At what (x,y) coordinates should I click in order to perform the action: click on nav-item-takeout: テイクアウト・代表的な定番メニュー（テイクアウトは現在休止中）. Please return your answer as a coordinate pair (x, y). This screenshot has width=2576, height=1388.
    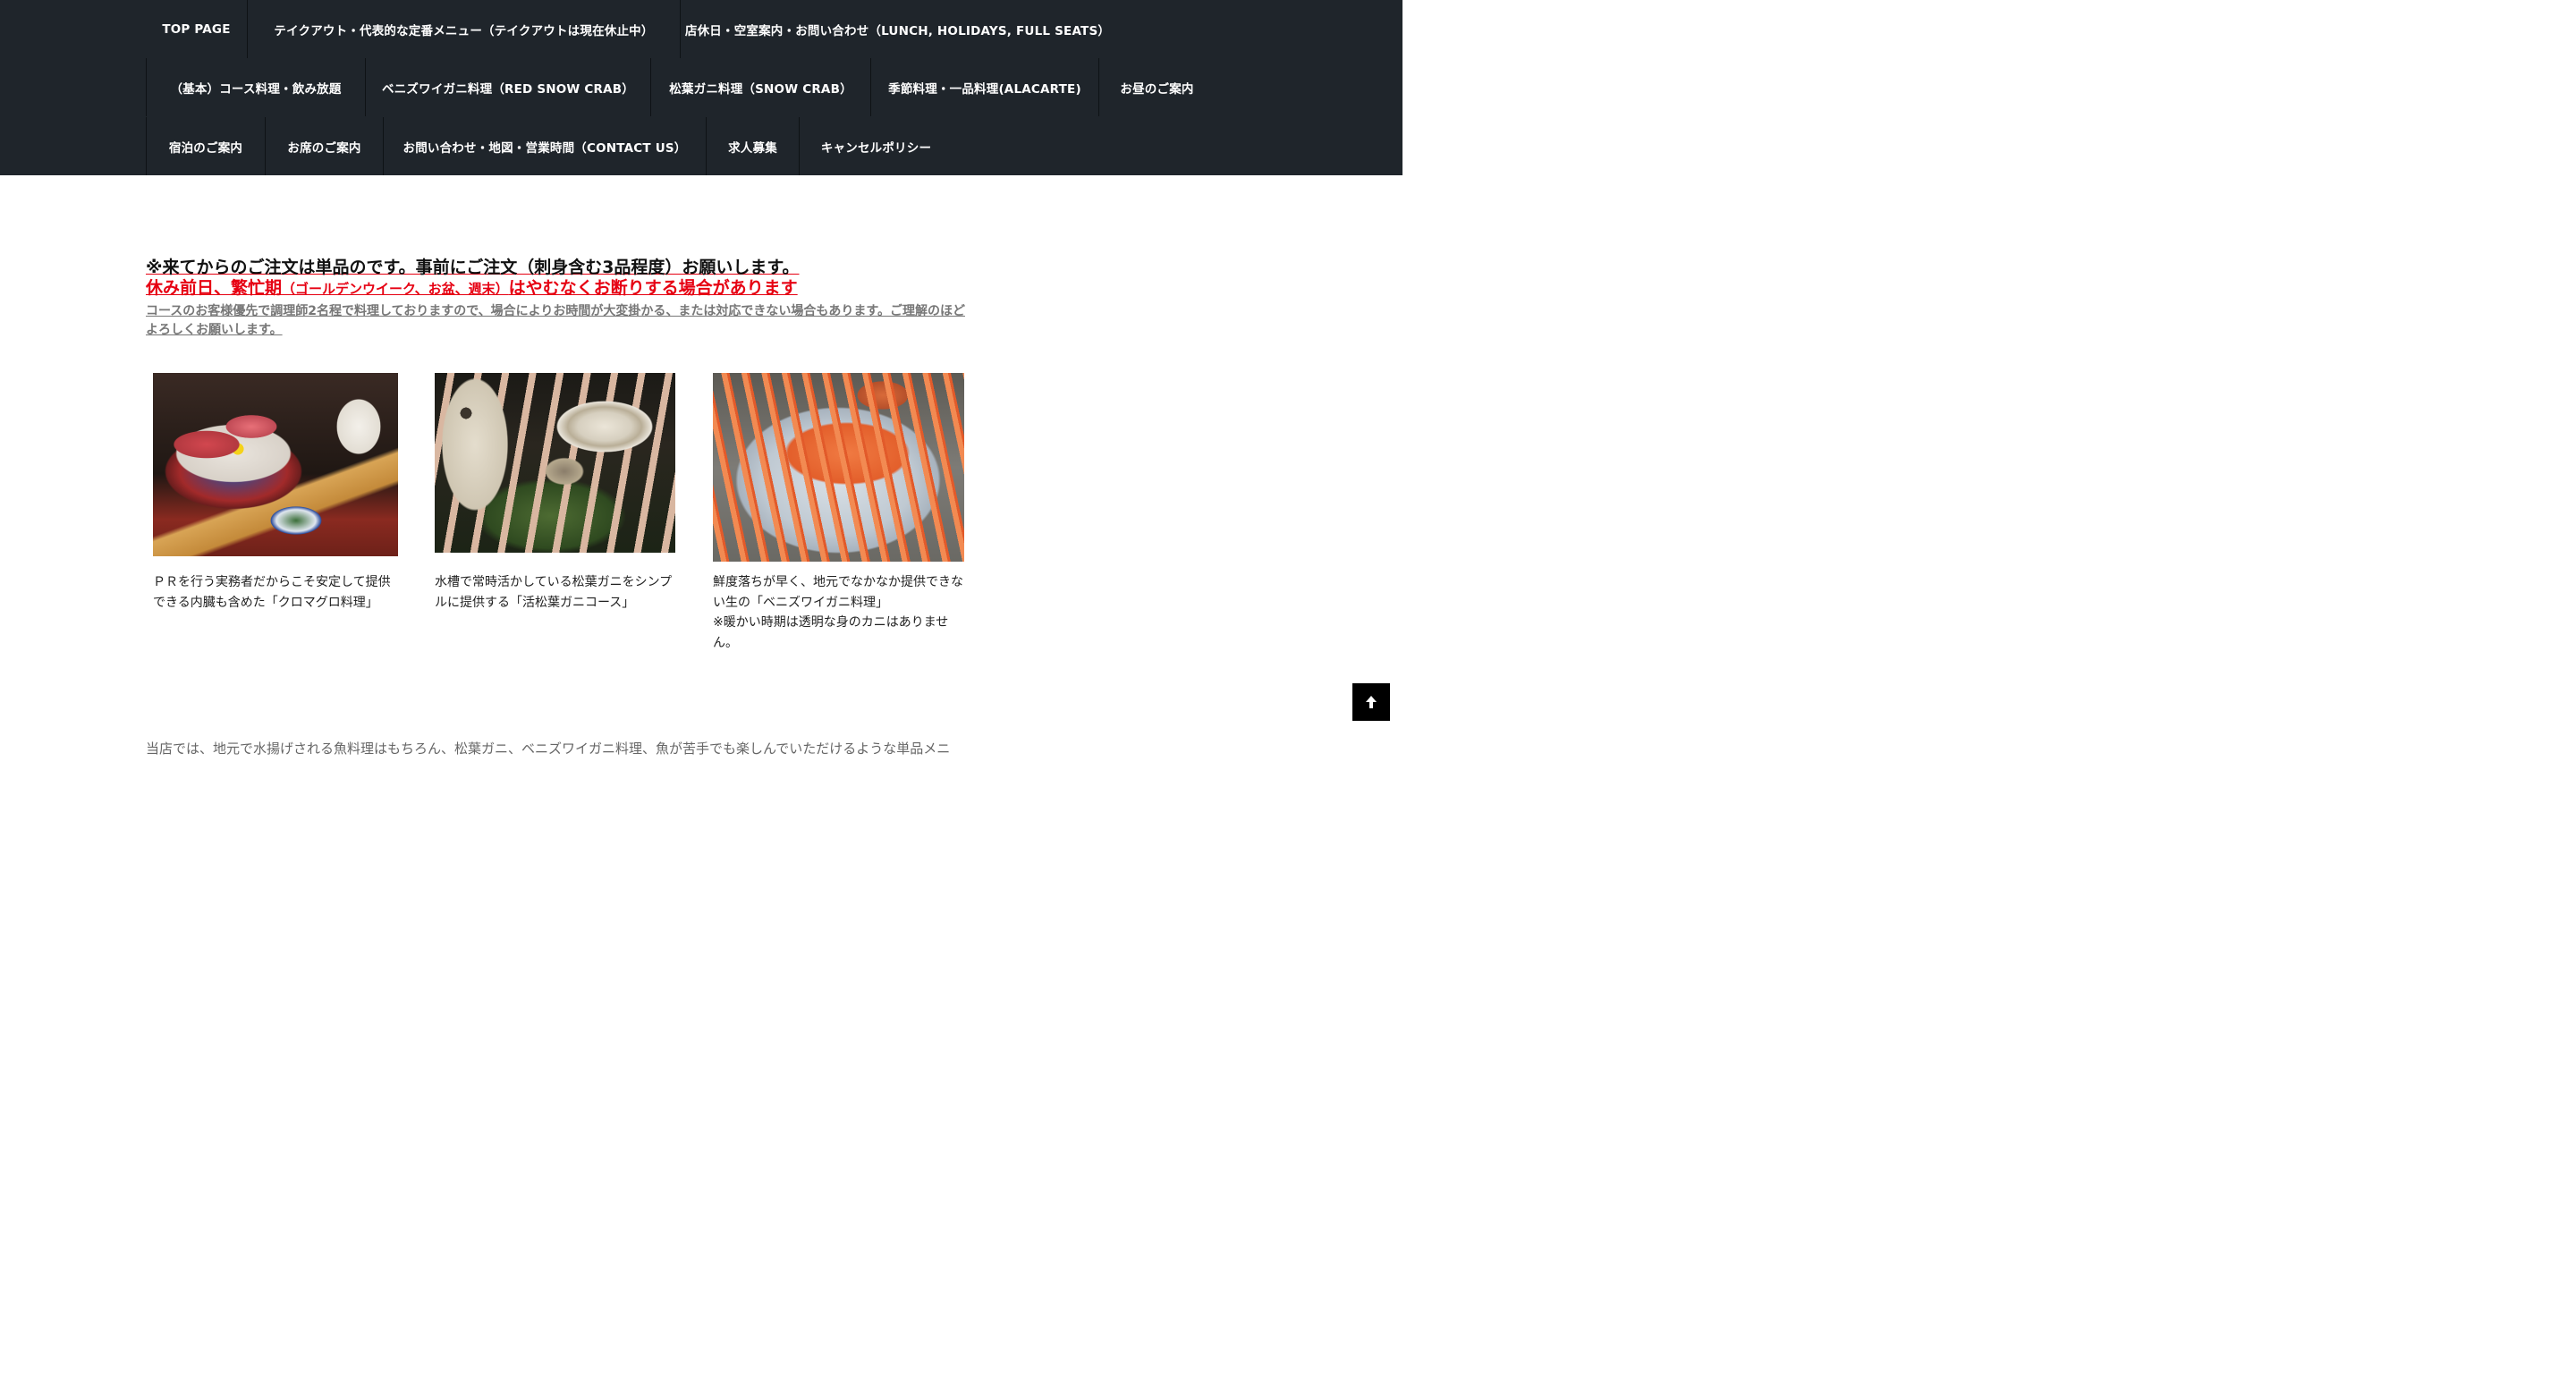
    Looking at the image, I should click on (463, 29).